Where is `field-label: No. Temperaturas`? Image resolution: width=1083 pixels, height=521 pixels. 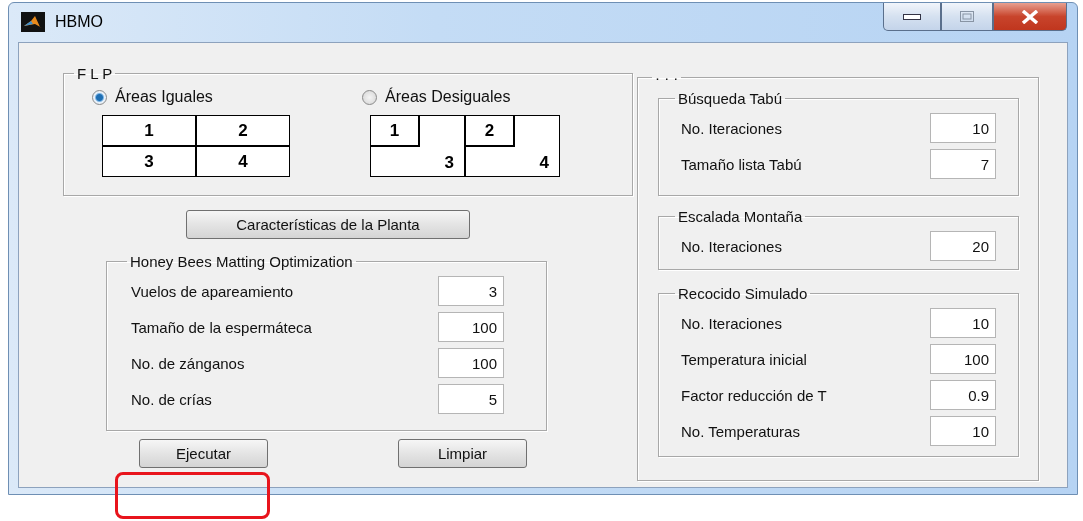 field-label: No. Temperaturas is located at coordinates (740, 431).